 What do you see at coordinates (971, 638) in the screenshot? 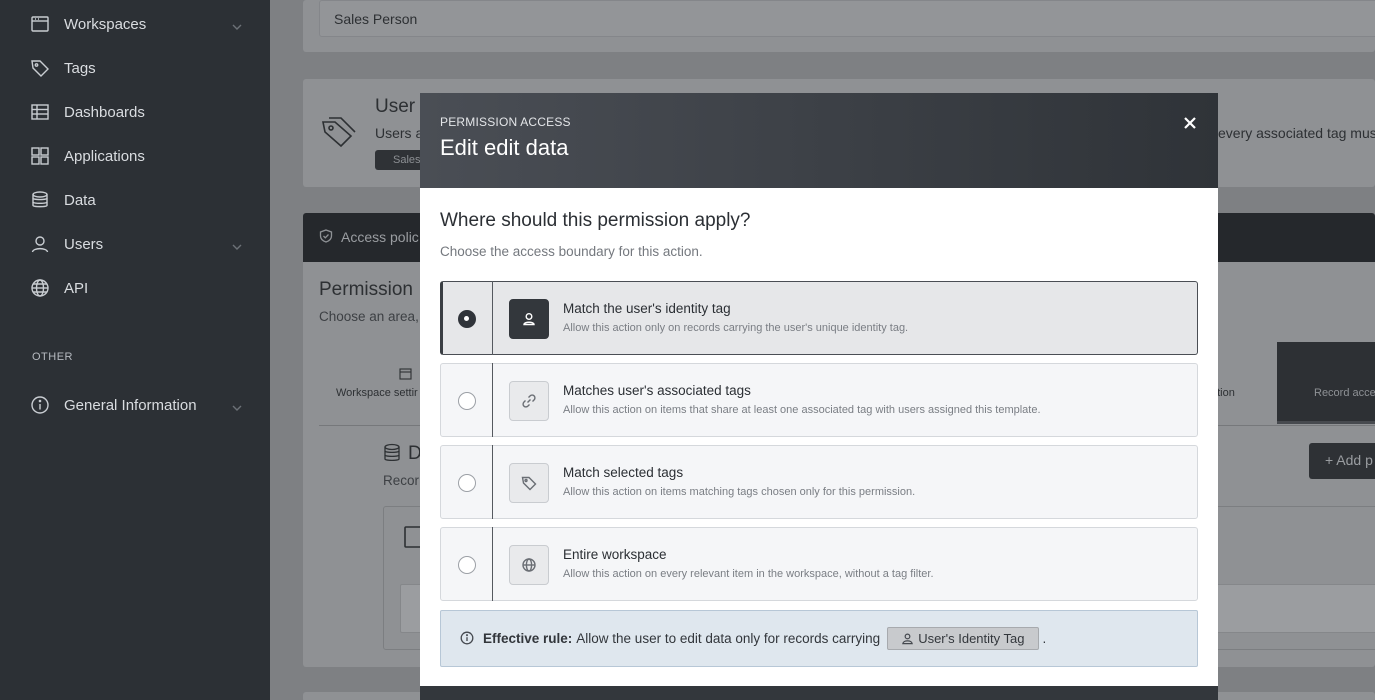
I see `identity-tag-chip-label: User's Identity Tag` at bounding box center [971, 638].